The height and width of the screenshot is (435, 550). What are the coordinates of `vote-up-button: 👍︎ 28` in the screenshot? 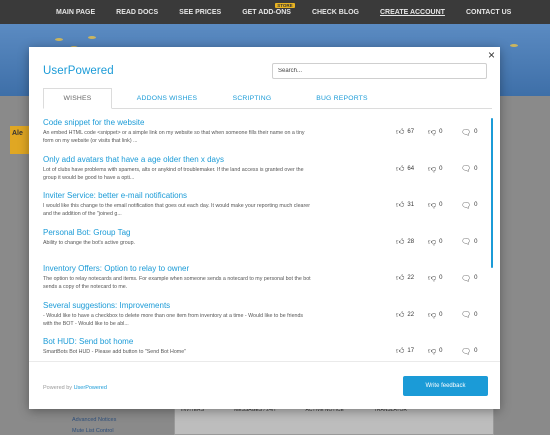 It's located at (412, 242).